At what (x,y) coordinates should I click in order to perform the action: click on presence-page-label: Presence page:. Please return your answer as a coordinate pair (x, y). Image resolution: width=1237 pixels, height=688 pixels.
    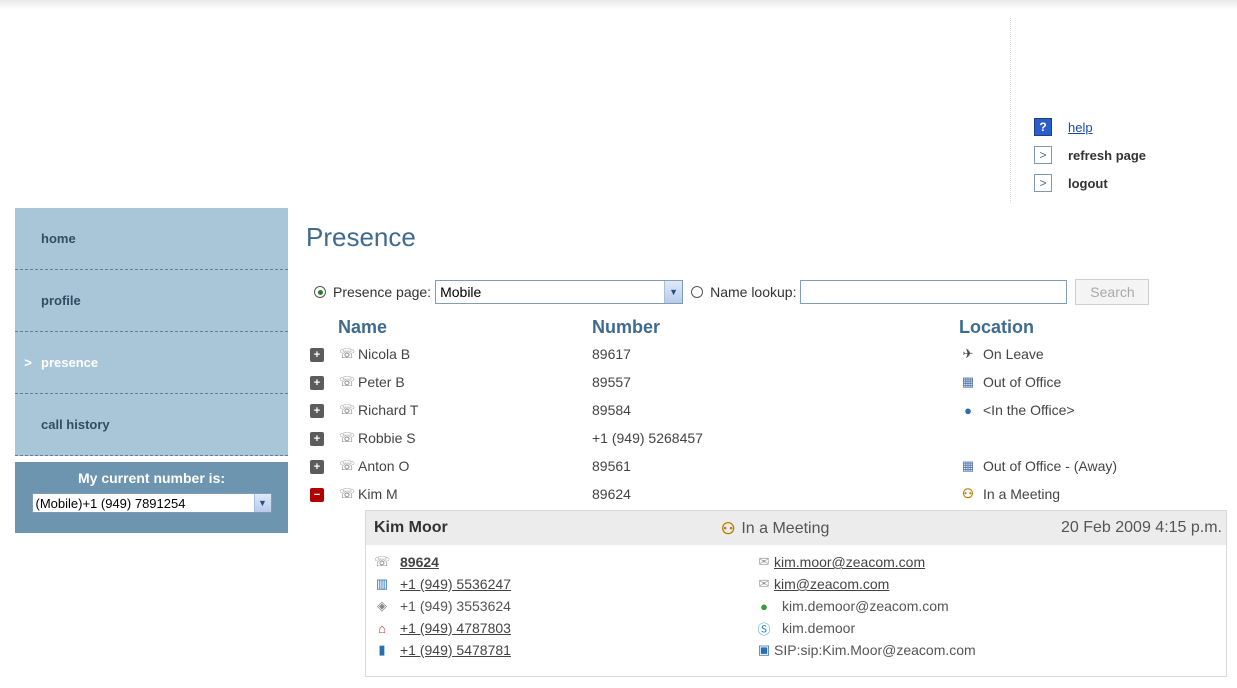
    Looking at the image, I should click on (382, 292).